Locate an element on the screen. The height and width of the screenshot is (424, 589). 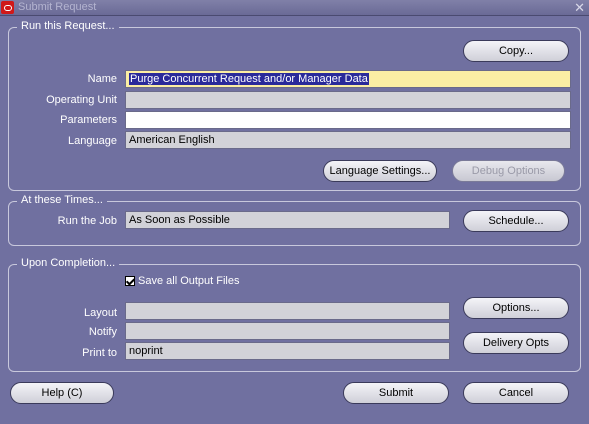
layout-label: Layout is located at coordinates (100, 313).